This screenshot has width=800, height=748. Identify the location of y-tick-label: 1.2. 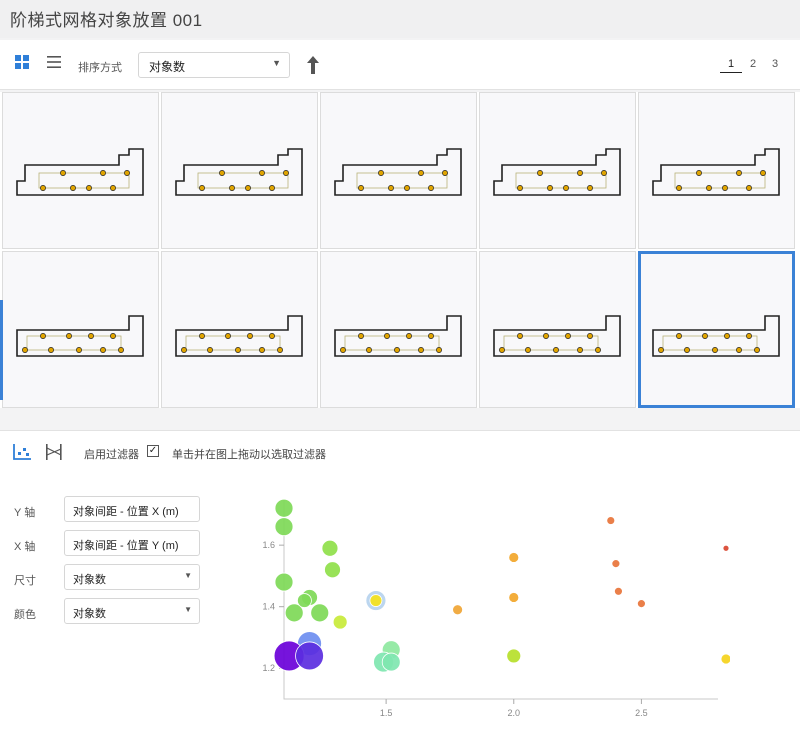
(268, 668).